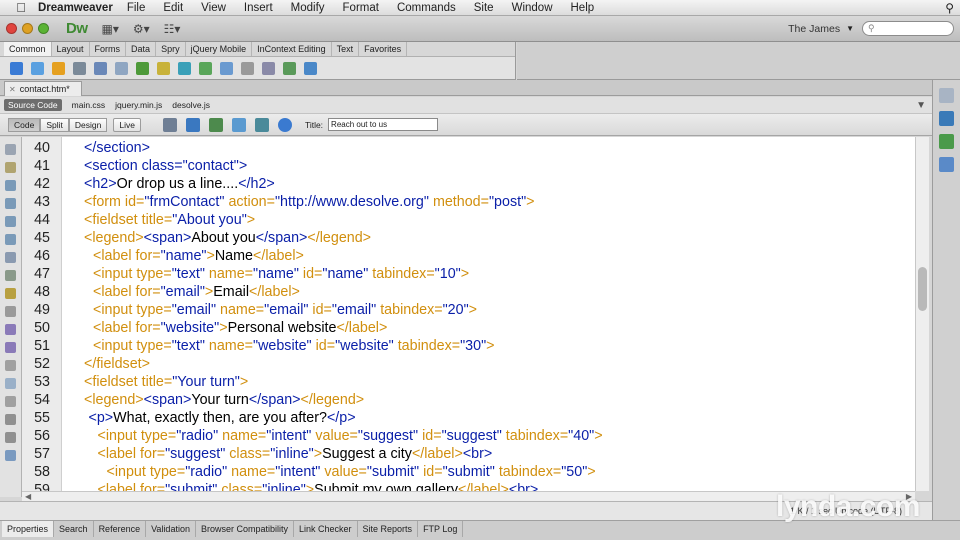 The width and height of the screenshot is (960, 540). What do you see at coordinates (169, 124) in the screenshot?
I see `multiscreen-icon` at bounding box center [169, 124].